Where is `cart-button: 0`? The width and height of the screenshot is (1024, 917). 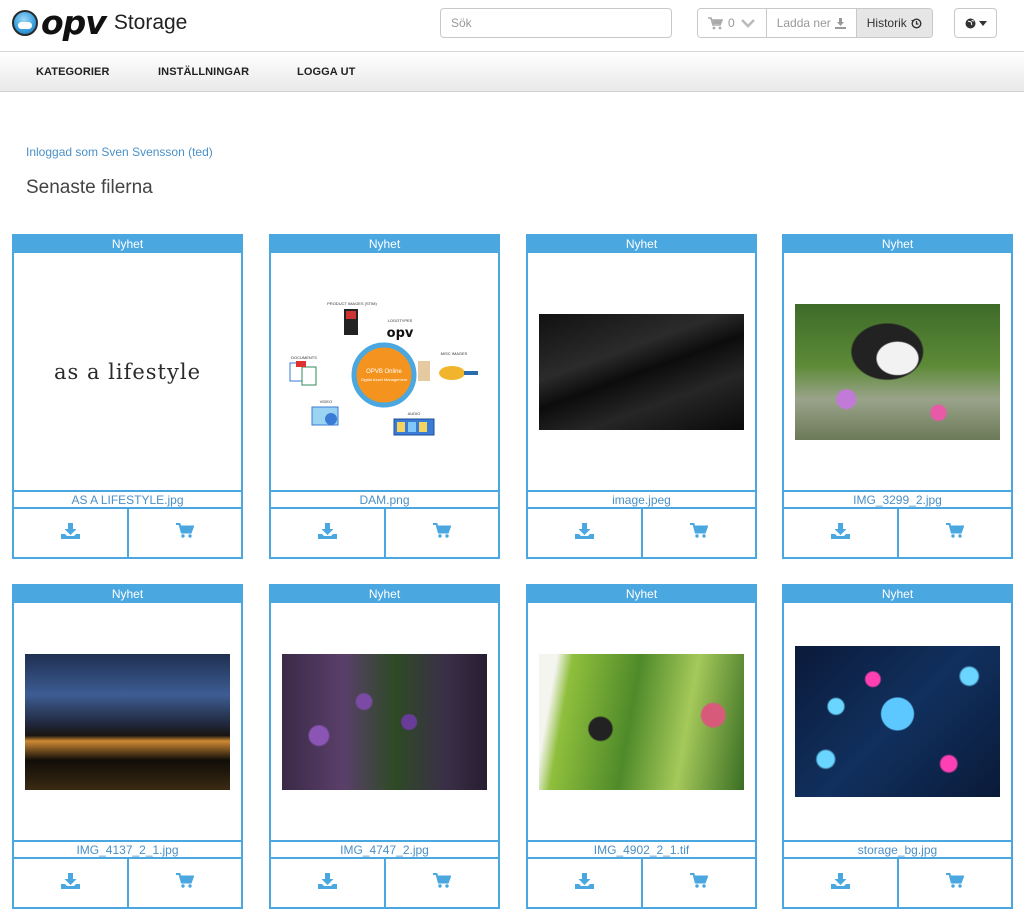
cart-button: 0 is located at coordinates (732, 23).